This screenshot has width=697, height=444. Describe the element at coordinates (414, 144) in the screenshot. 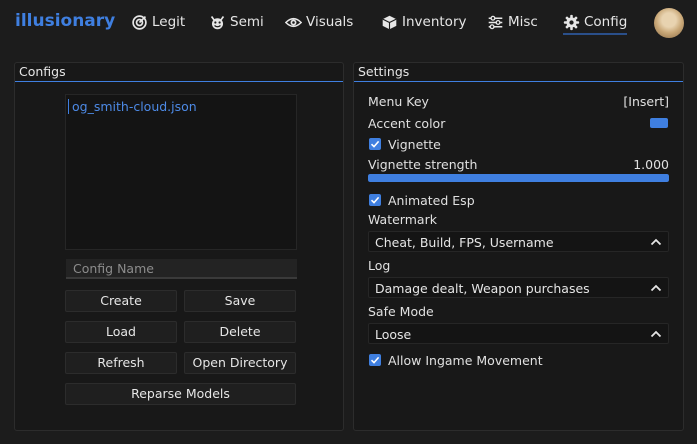

I see `vignette-label: Vignette` at that location.